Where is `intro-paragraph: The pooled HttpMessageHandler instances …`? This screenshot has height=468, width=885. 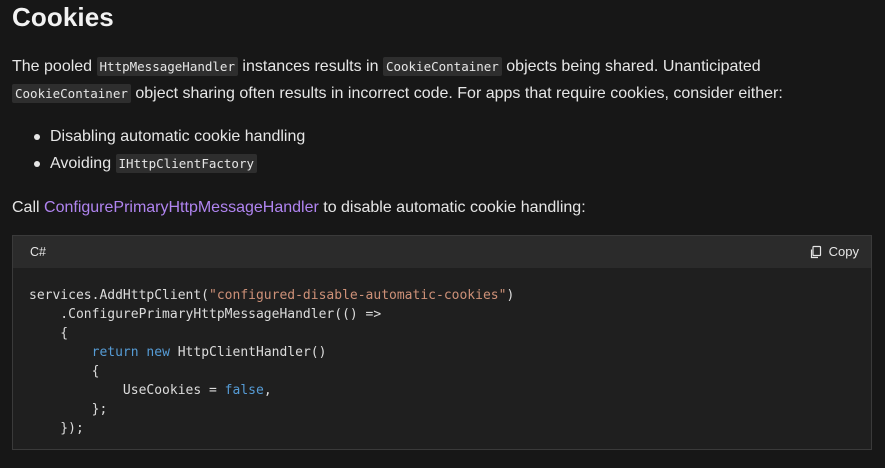
intro-paragraph: The pooled HttpMessageHandler instances … is located at coordinates (442, 80).